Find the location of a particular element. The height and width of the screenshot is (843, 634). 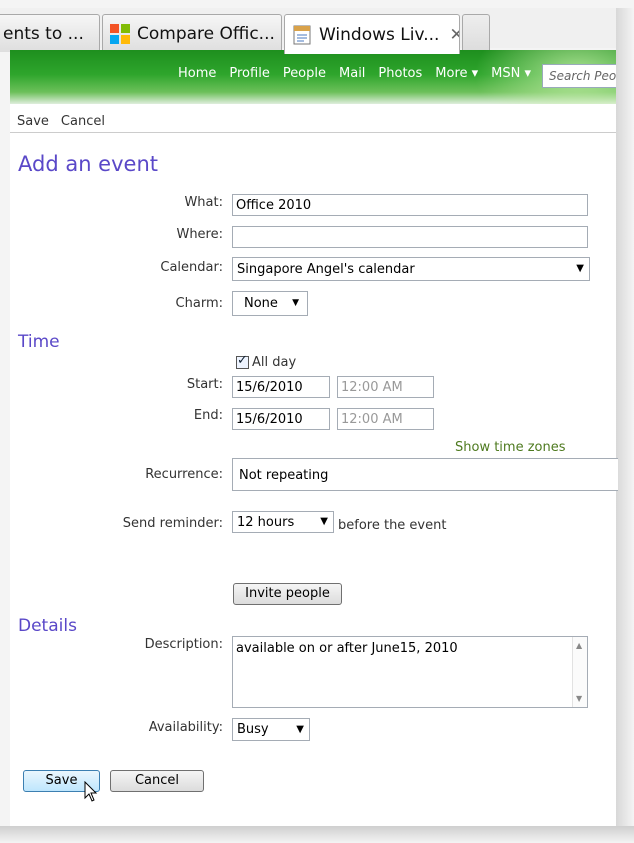

window-shadow-right is located at coordinates (625, 425).